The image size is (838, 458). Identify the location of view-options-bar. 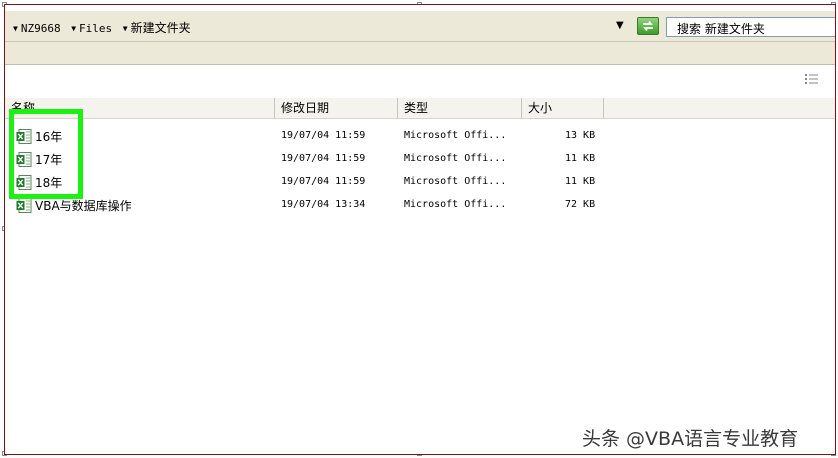
(420, 82).